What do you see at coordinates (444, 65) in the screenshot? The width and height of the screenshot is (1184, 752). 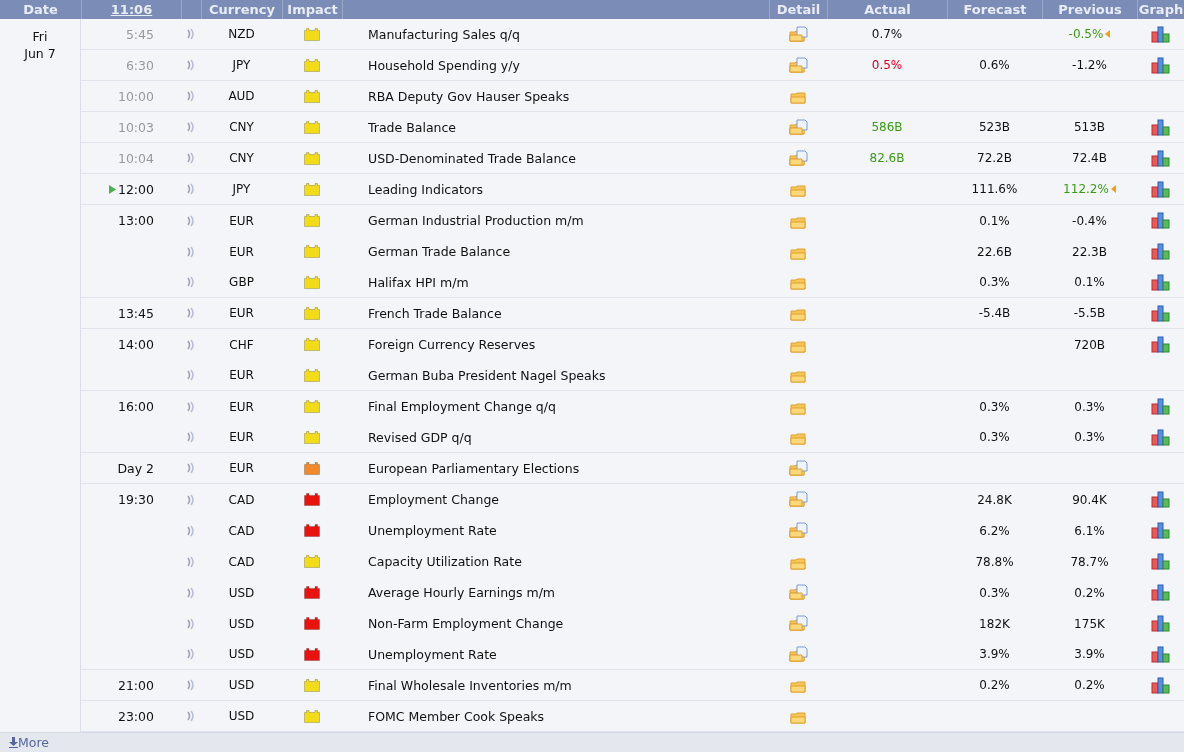 I see `event-title: Household Spending y/y` at bounding box center [444, 65].